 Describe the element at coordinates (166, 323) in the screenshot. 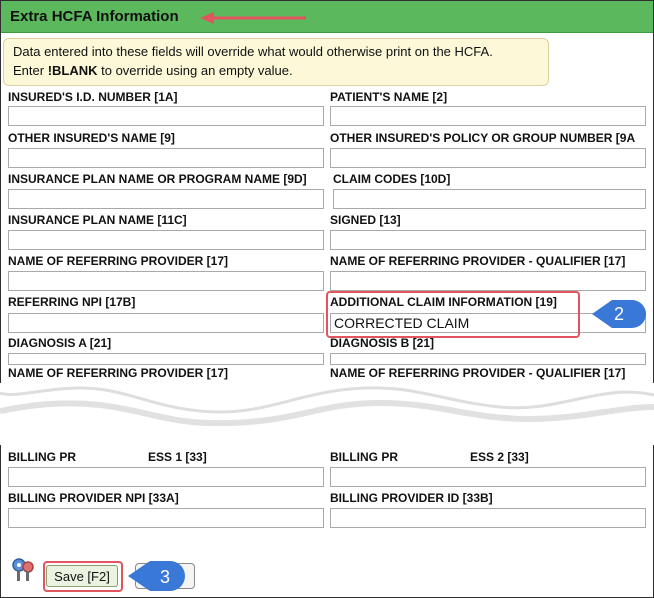

I see `referring-npi-input` at that location.